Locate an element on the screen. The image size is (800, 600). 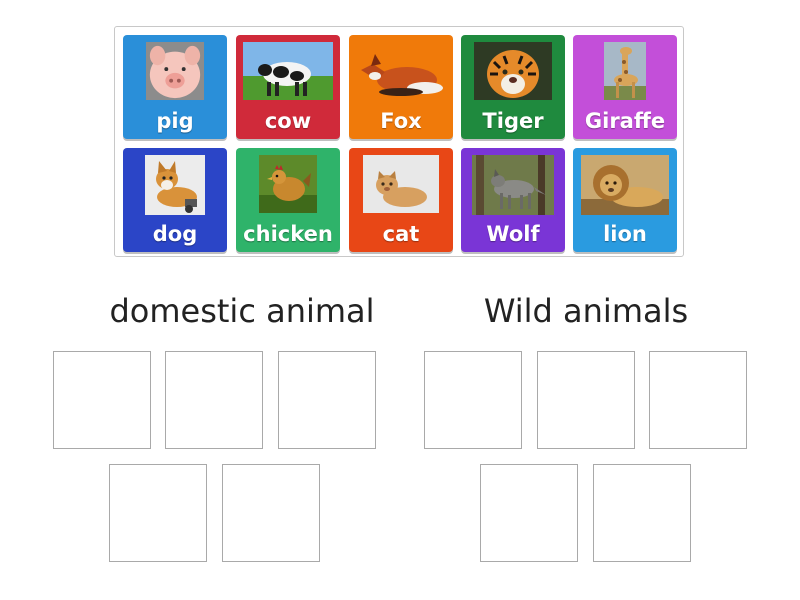
cat-photo is located at coordinates (401, 184).